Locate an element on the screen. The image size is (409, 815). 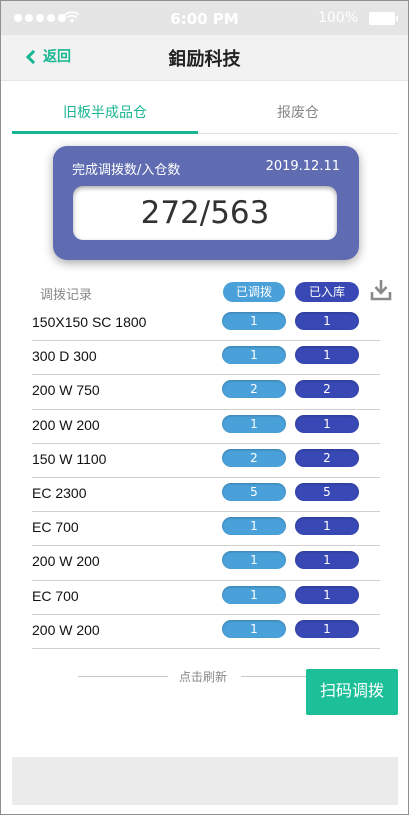
stored-count-badge: 5 is located at coordinates (327, 491).